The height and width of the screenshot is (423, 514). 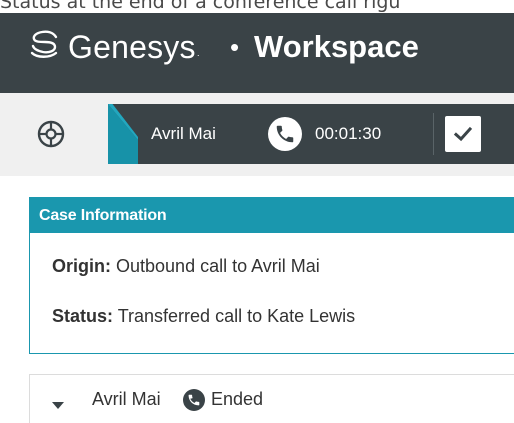 I want to click on call-status-text: Ended, so click(x=237, y=399).